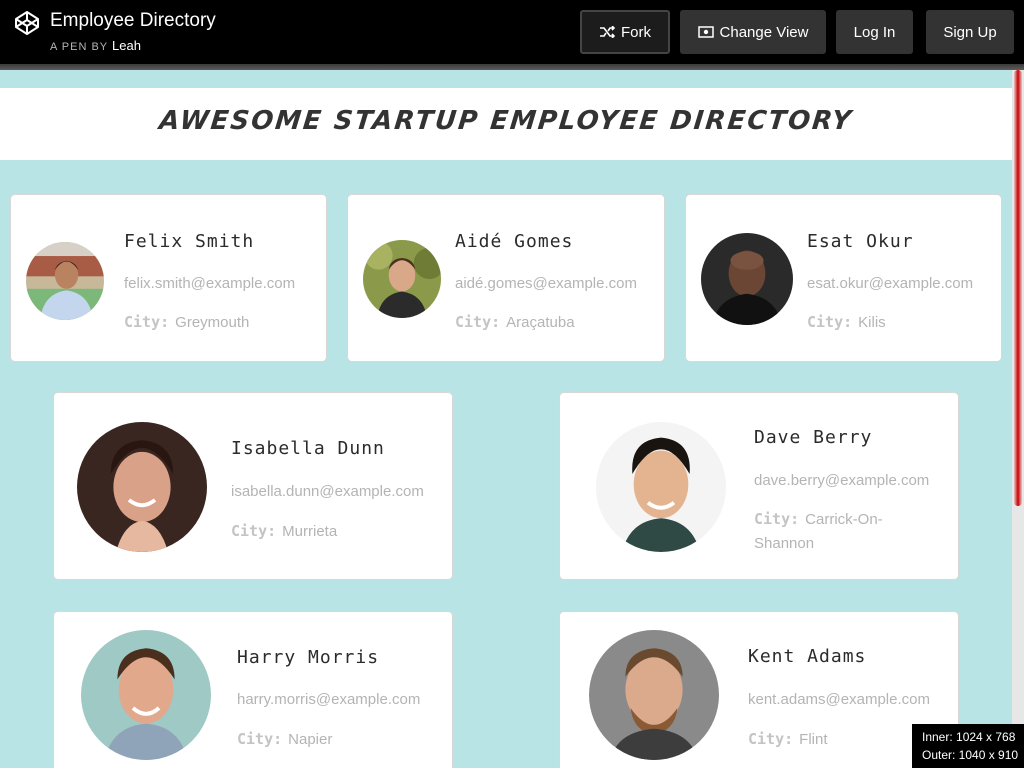  I want to click on employee-city-line: City: Murrieta, so click(336, 531).